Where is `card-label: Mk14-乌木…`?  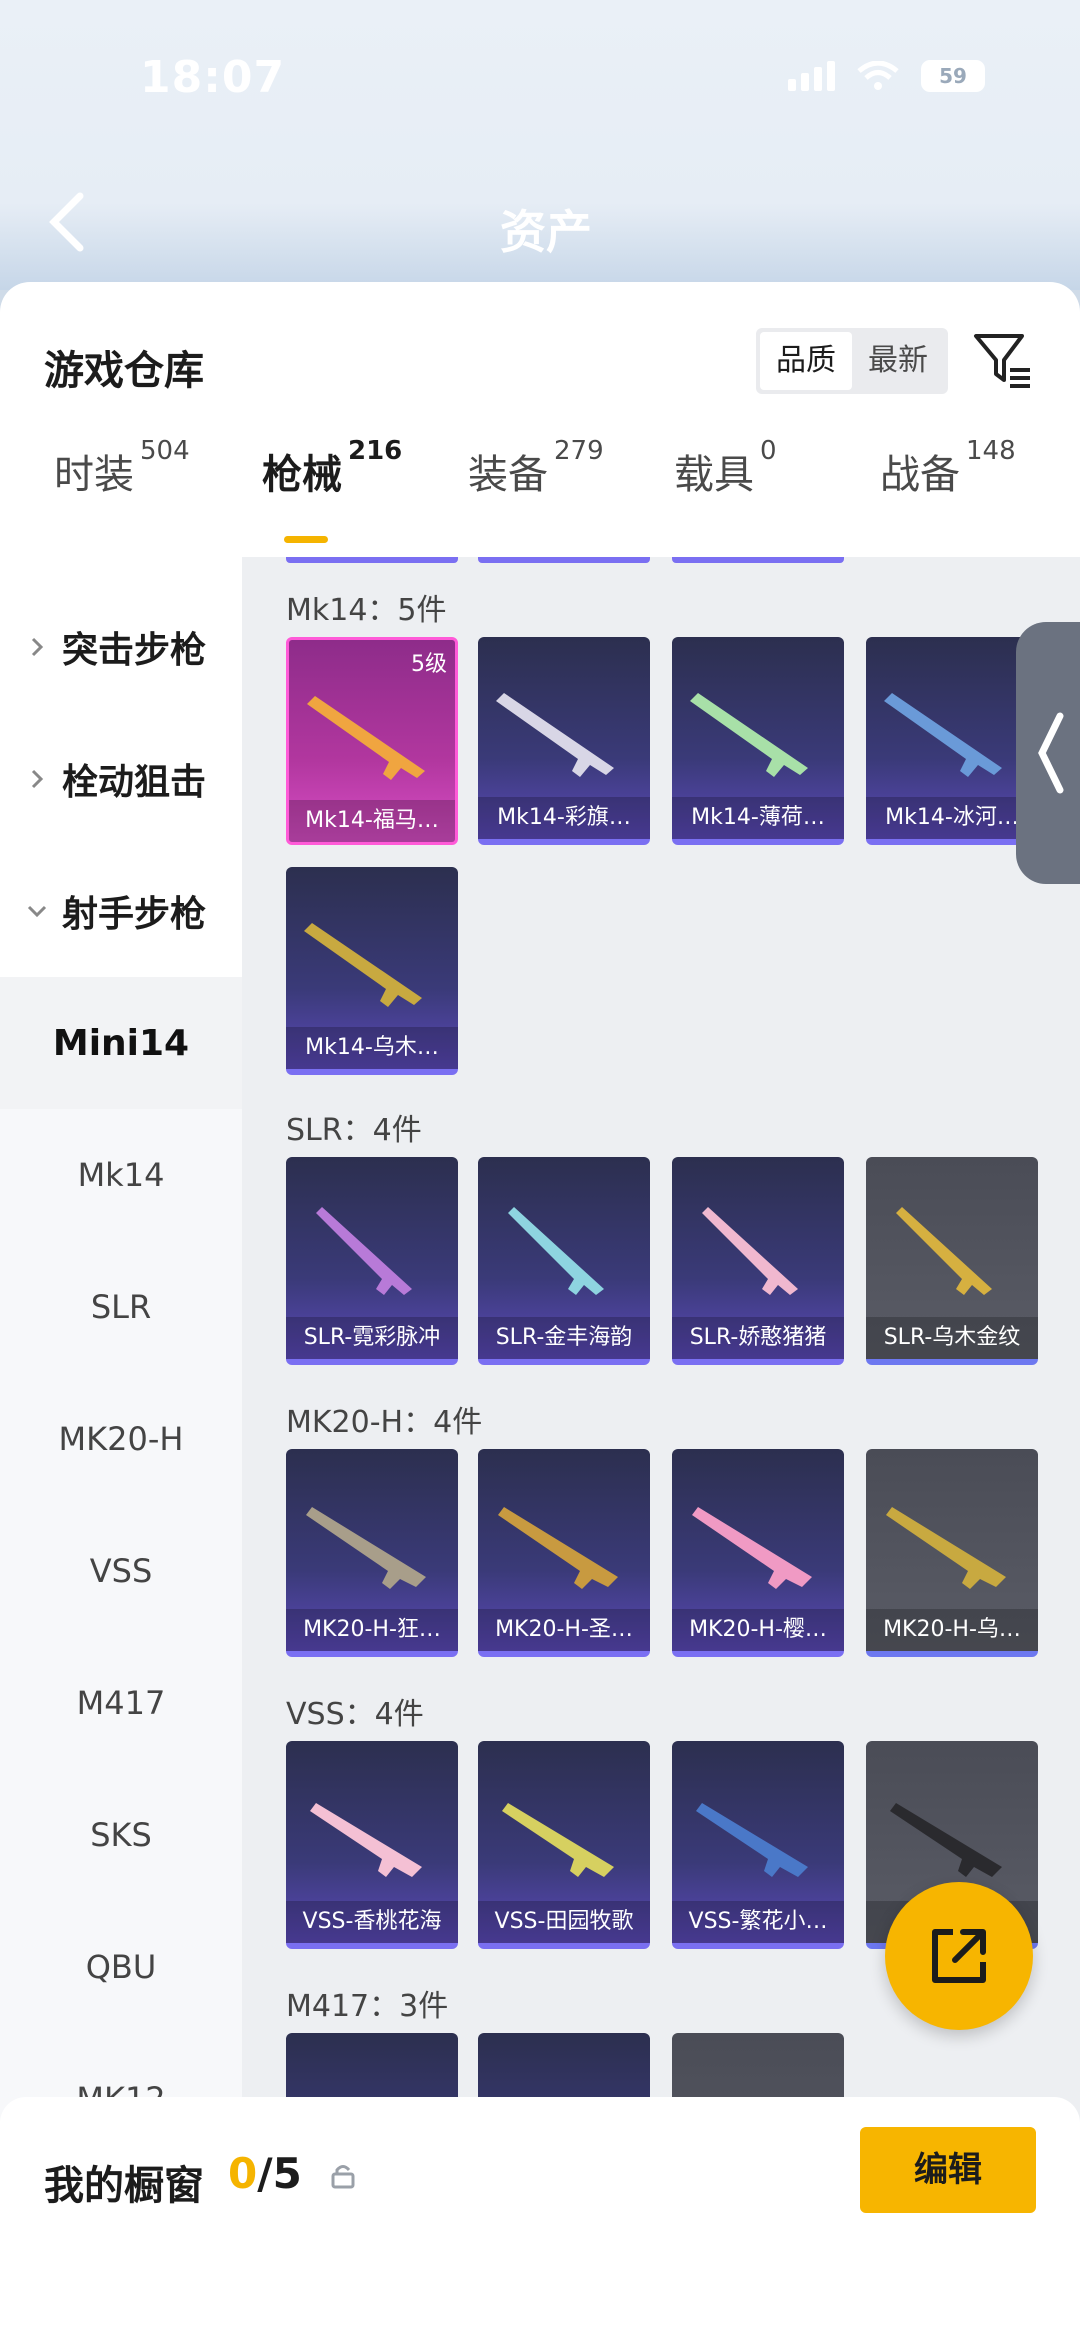
card-label: Mk14-乌木… is located at coordinates (372, 1048).